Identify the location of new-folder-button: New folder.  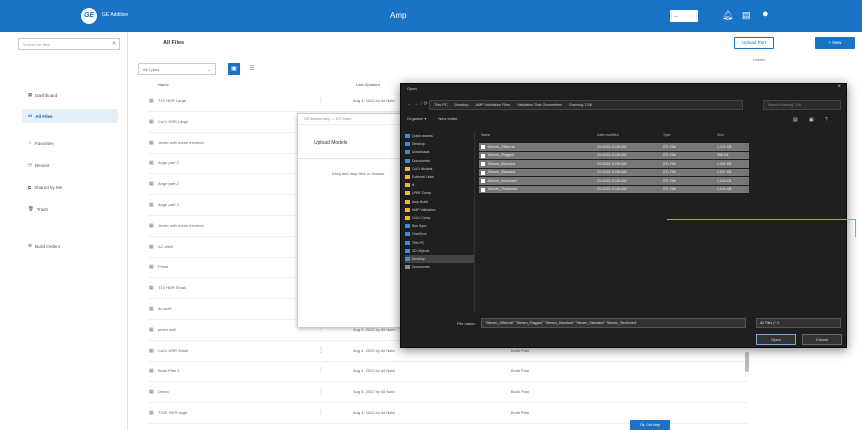
(447, 118).